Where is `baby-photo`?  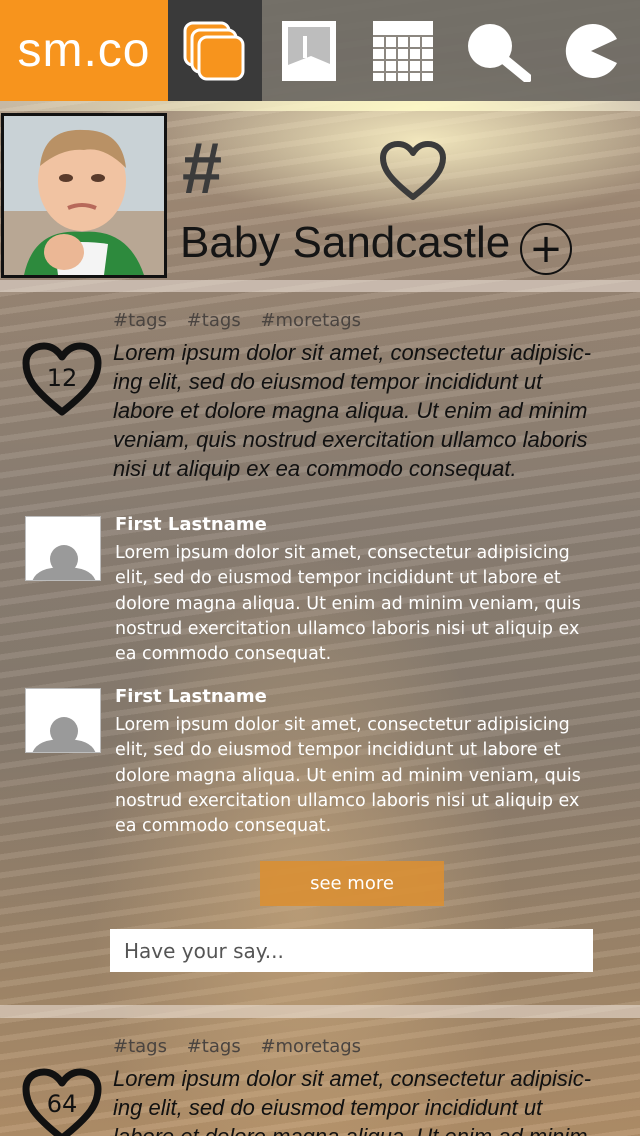 baby-photo is located at coordinates (84, 195).